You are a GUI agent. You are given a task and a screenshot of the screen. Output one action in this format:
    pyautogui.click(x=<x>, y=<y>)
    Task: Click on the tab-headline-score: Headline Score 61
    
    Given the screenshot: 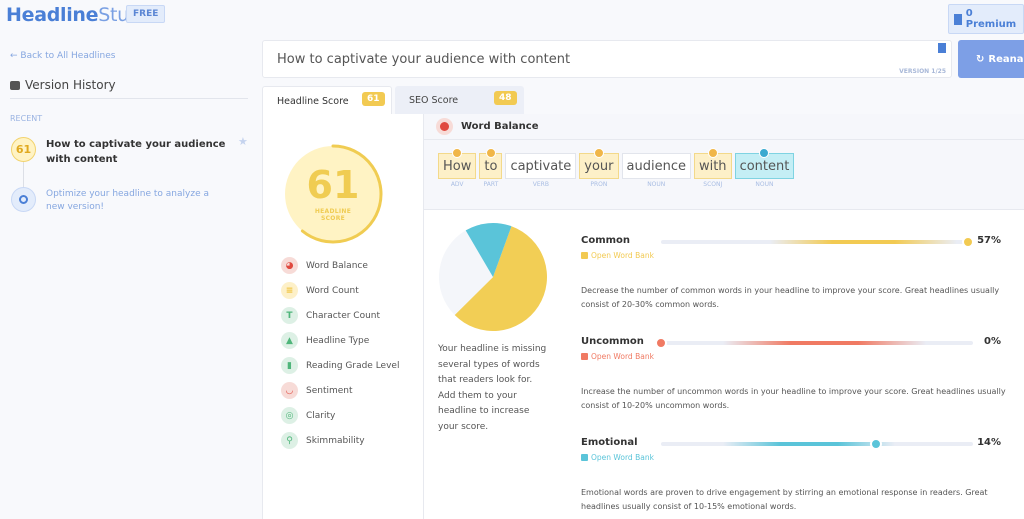 What is the action you would take?
    pyautogui.click(x=327, y=100)
    